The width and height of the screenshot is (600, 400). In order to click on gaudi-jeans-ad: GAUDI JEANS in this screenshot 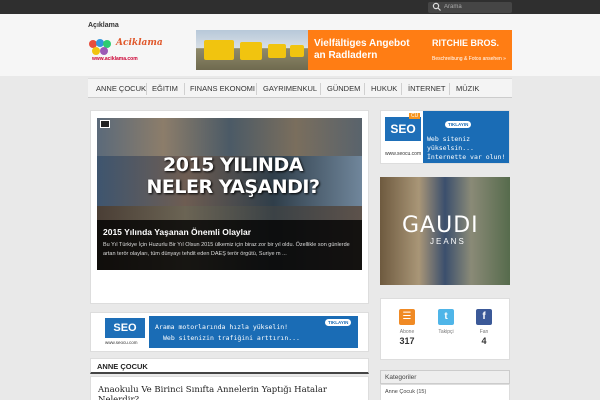, I will do `click(445, 231)`.